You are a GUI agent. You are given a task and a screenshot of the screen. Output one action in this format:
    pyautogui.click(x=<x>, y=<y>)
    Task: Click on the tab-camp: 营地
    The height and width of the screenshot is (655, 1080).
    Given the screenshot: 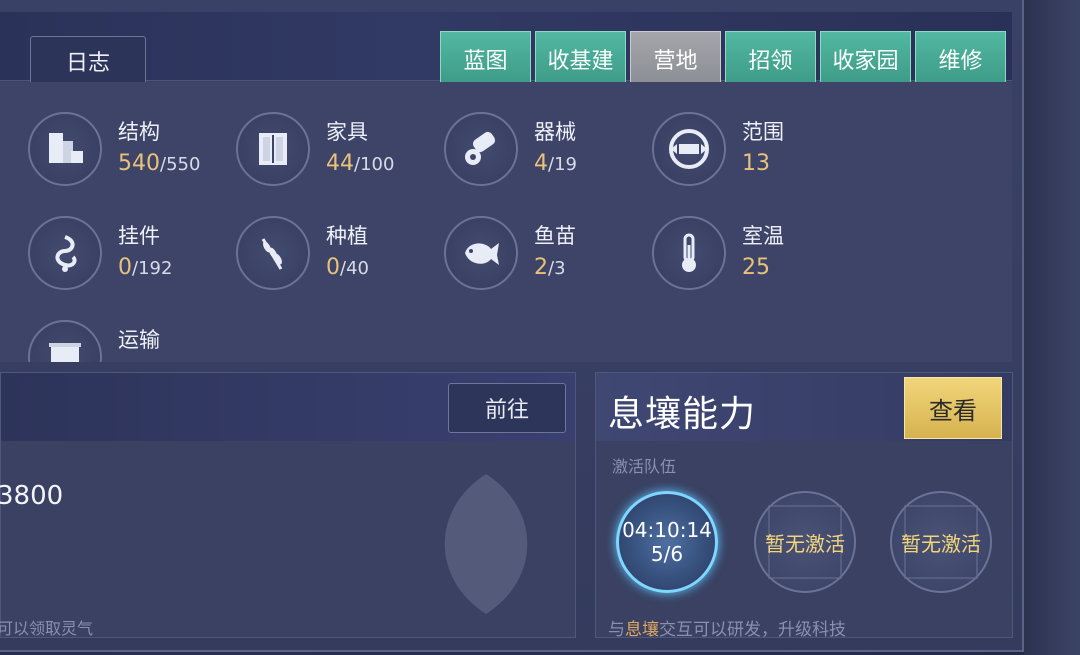 What is the action you would take?
    pyautogui.click(x=675, y=59)
    